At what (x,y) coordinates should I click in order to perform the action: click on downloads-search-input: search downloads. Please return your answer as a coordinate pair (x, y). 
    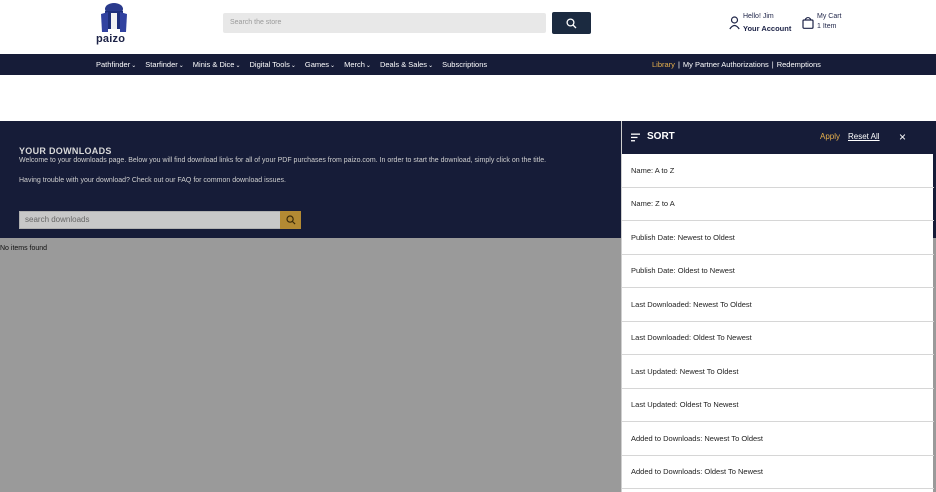
    Looking at the image, I should click on (150, 220).